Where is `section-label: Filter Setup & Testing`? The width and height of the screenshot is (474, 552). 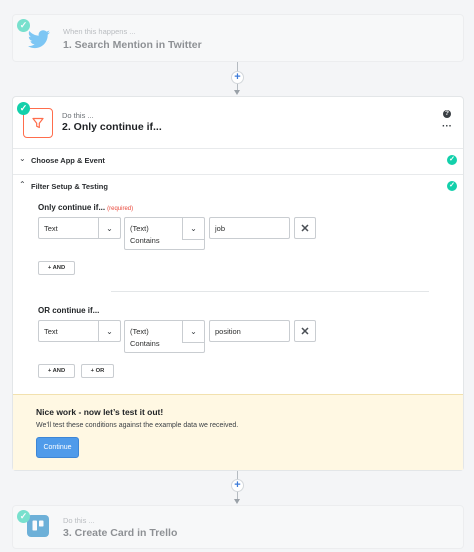
section-label: Filter Setup & Testing is located at coordinates (69, 186).